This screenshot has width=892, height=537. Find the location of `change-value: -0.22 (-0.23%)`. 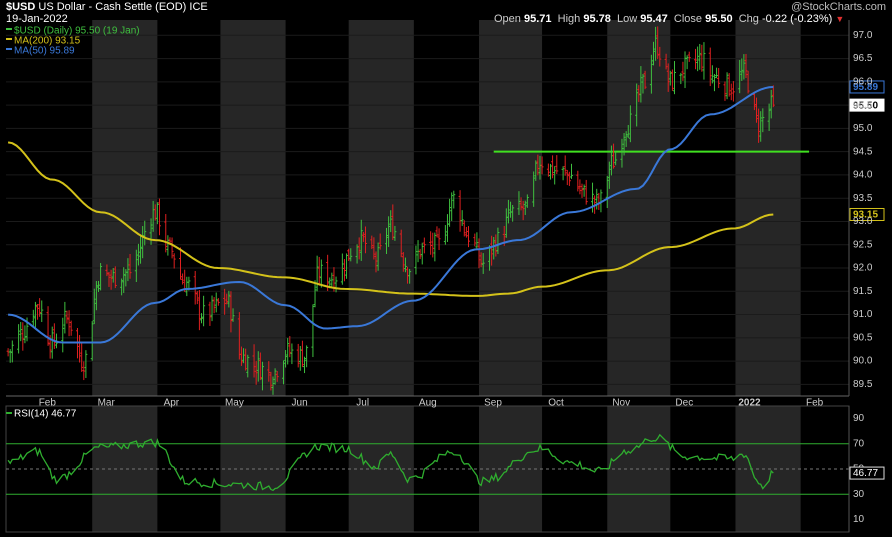

change-value: -0.22 (-0.23%) is located at coordinates (797, 19).